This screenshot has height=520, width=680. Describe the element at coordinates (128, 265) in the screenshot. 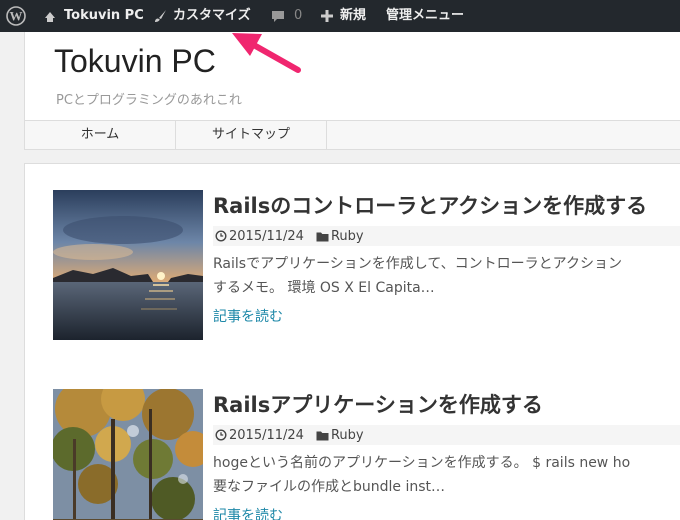

I see `post-thumbnail-sunset` at that location.